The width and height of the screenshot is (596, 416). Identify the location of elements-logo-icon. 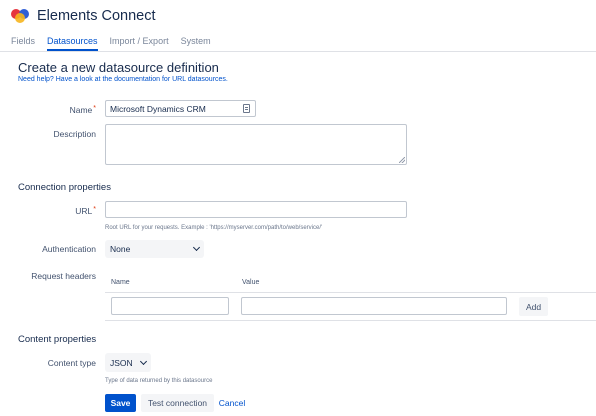
(21, 16).